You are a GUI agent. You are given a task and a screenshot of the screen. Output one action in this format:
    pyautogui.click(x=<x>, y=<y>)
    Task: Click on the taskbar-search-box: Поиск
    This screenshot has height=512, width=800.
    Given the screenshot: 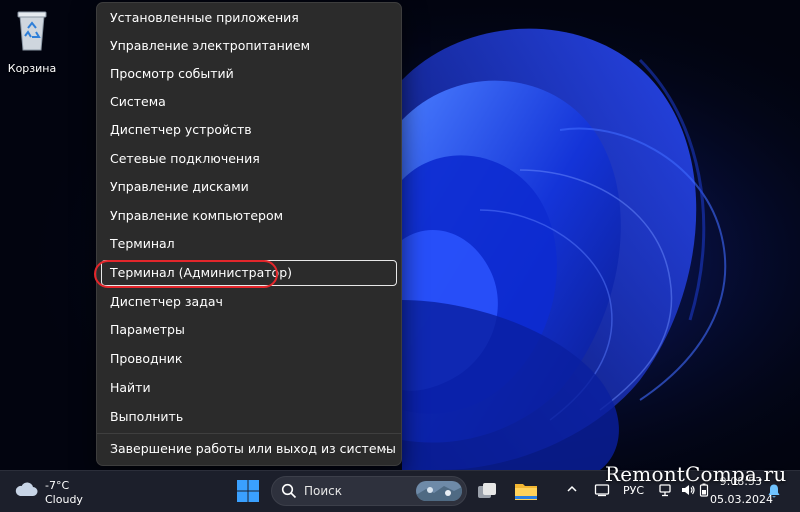 What is the action you would take?
    pyautogui.click(x=369, y=491)
    